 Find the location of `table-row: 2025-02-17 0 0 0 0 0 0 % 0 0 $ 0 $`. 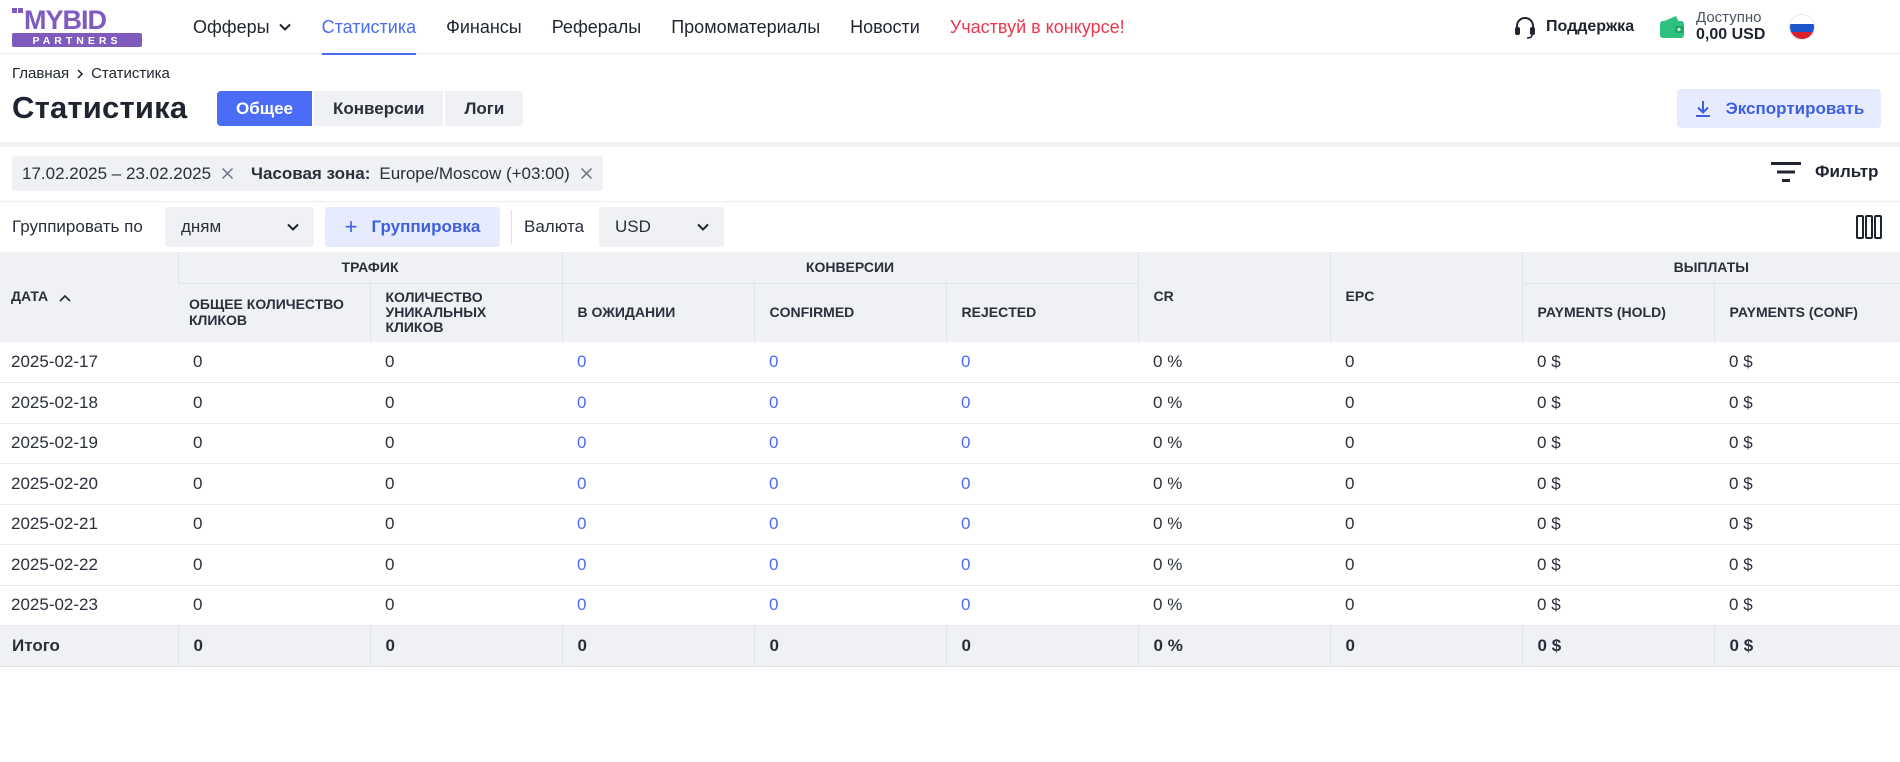

table-row: 2025-02-17 0 0 0 0 0 0 % 0 0 $ 0 $ is located at coordinates (950, 362).